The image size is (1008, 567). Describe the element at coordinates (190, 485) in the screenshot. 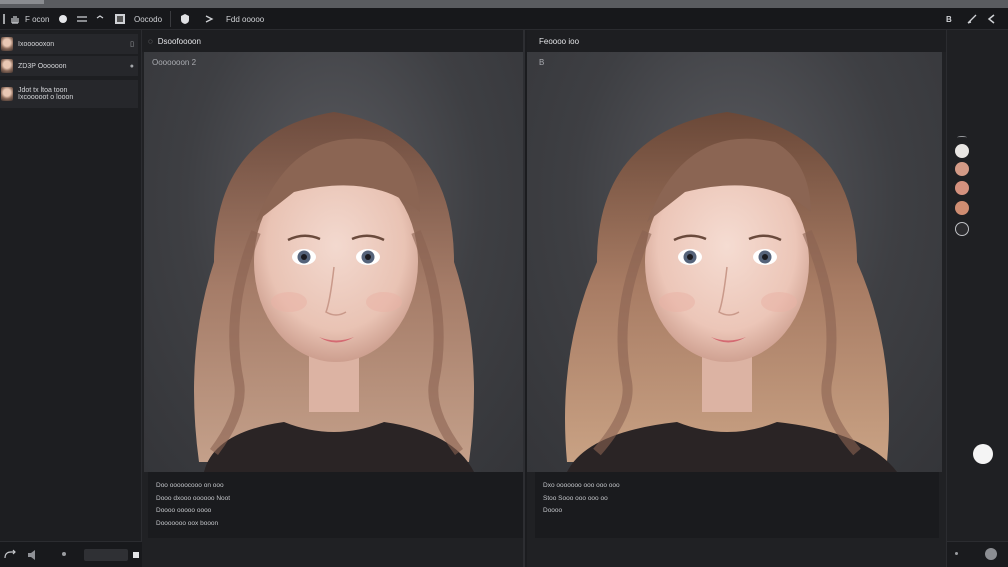

I see `info-line: Doo ooooocooo on ooo` at that location.